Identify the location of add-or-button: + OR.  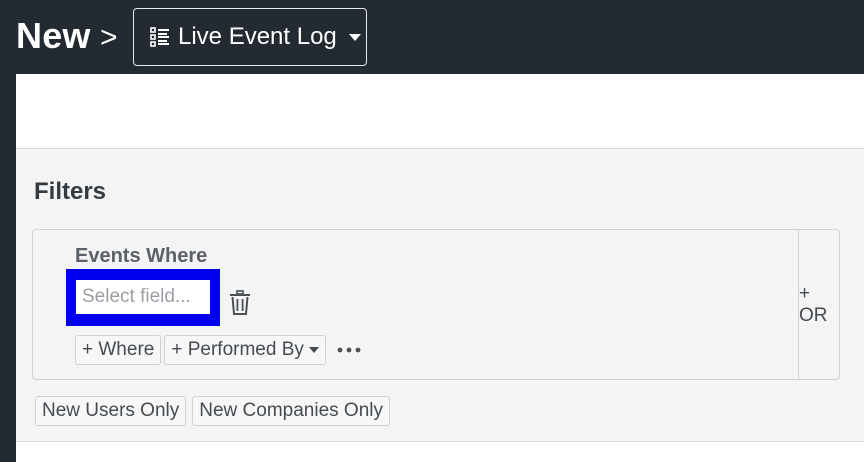
(819, 304).